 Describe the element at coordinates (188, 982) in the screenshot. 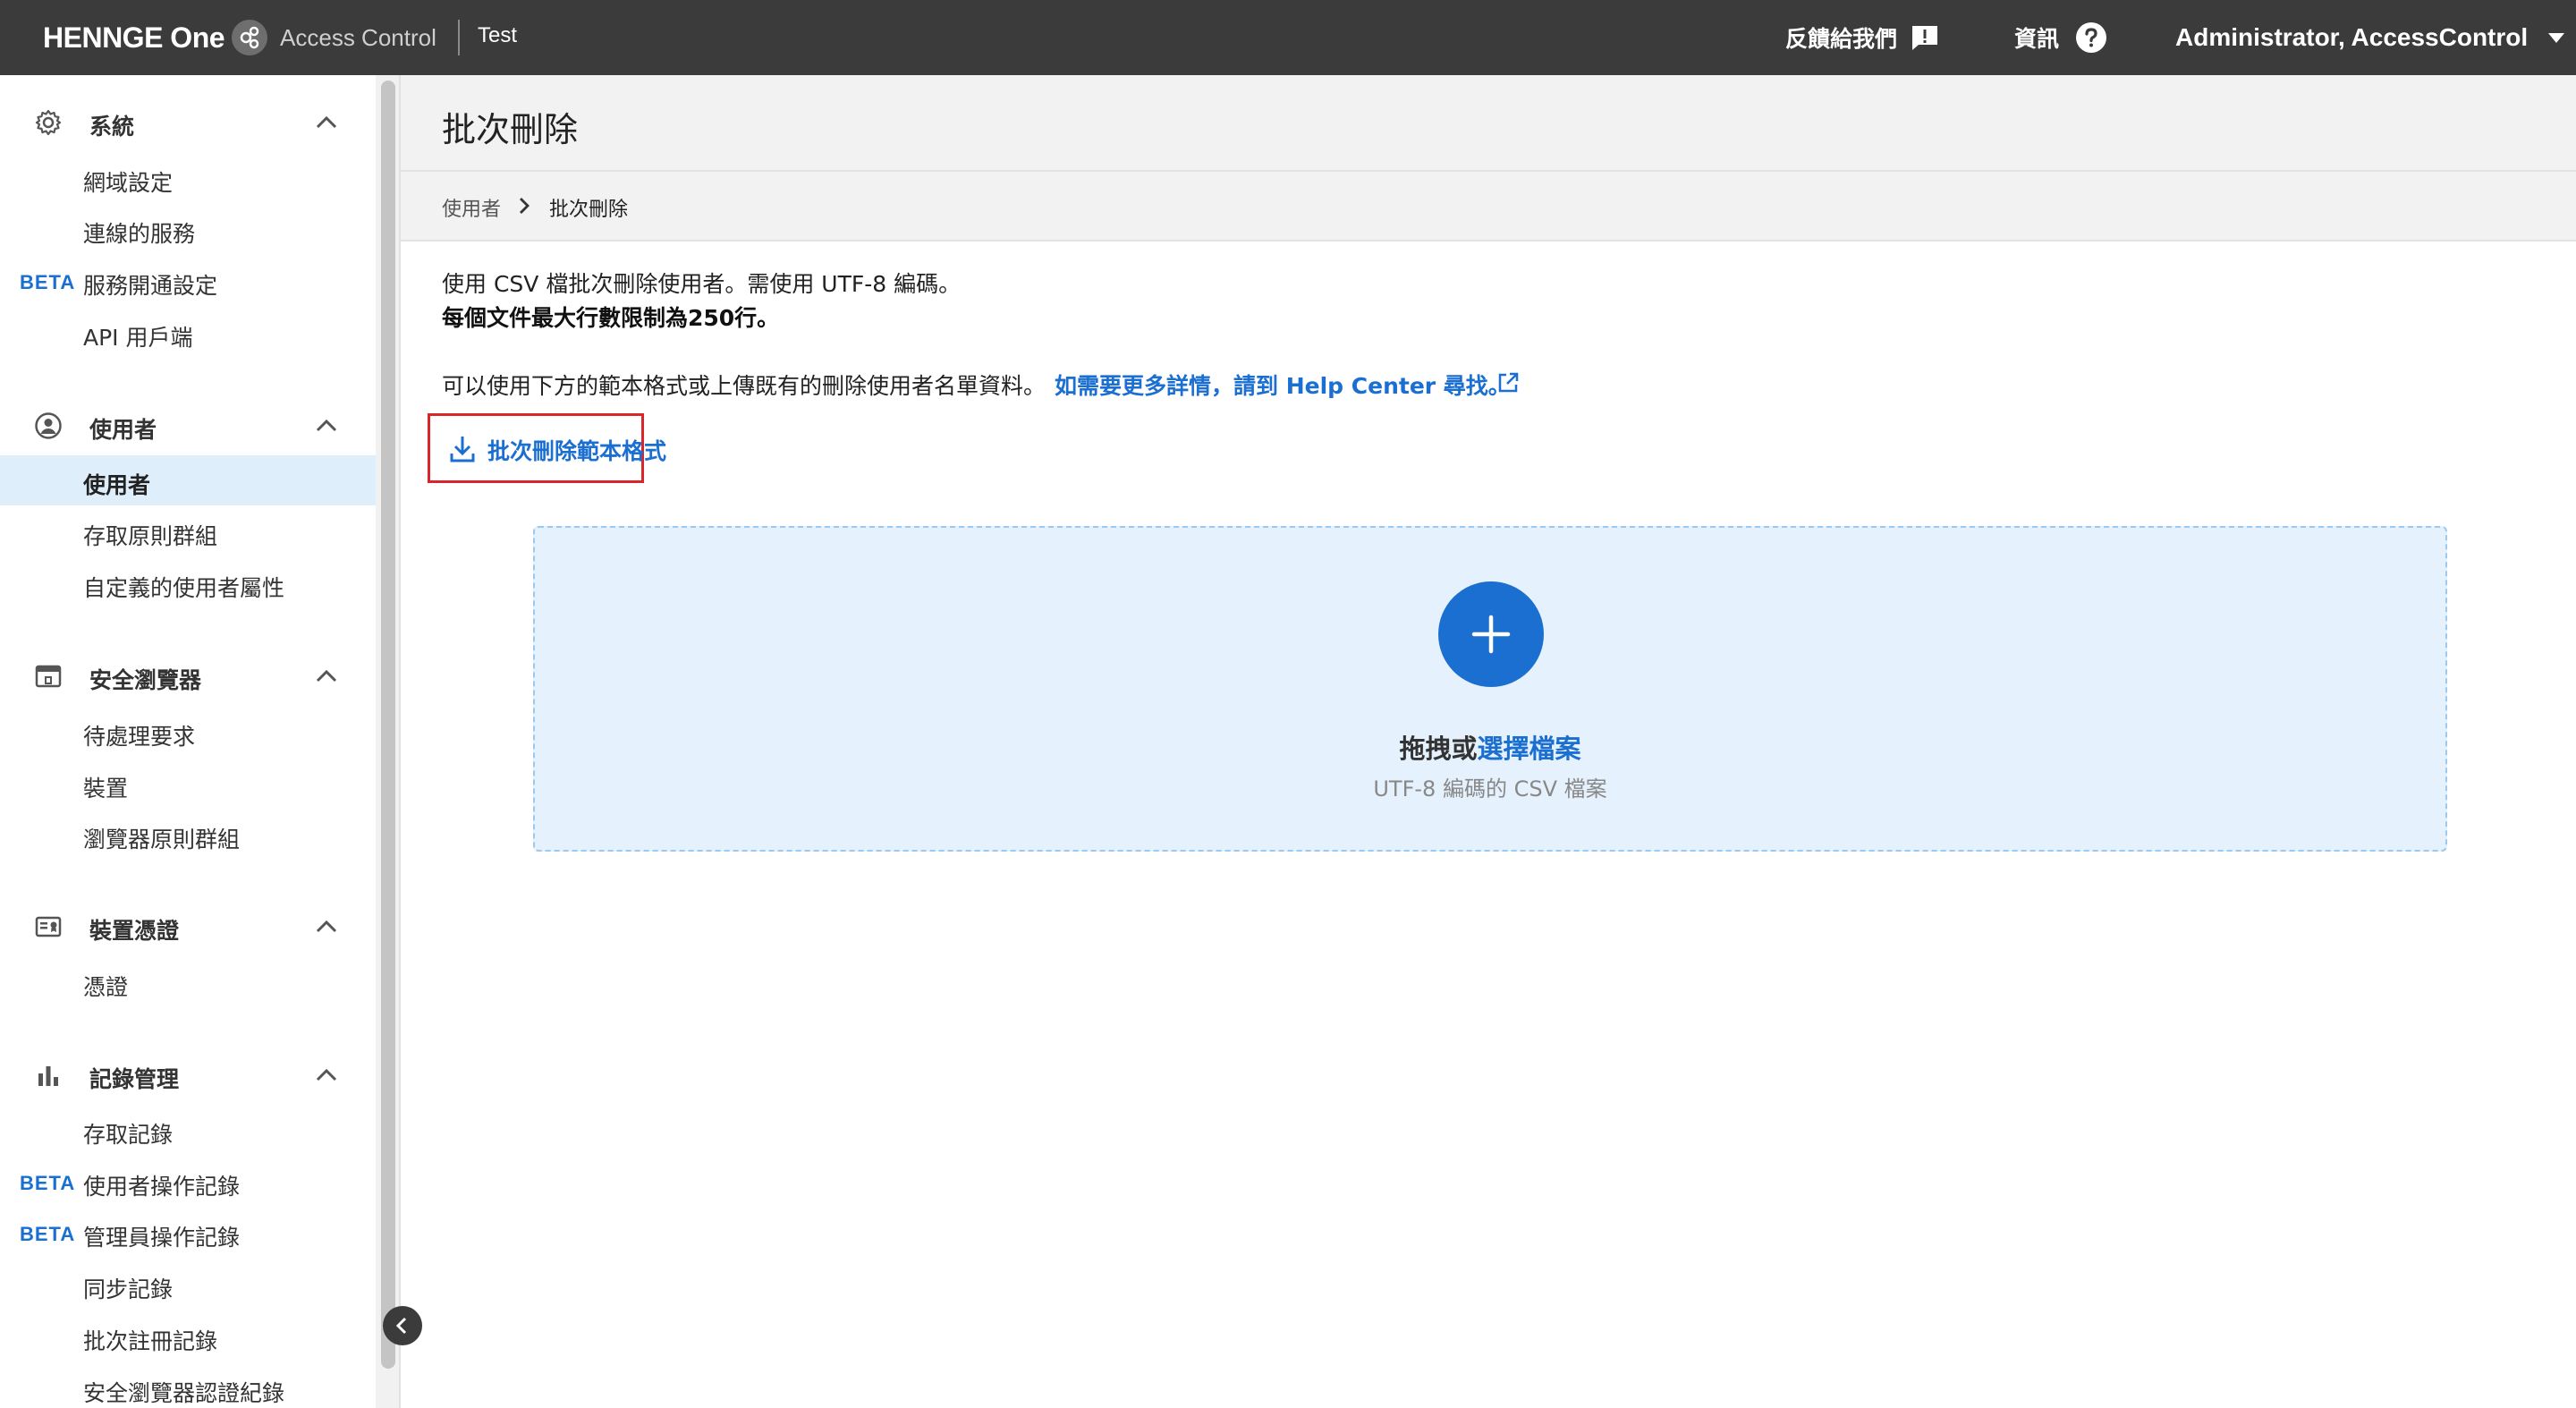

I see `sidebar-item-certificates: 憑證` at that location.